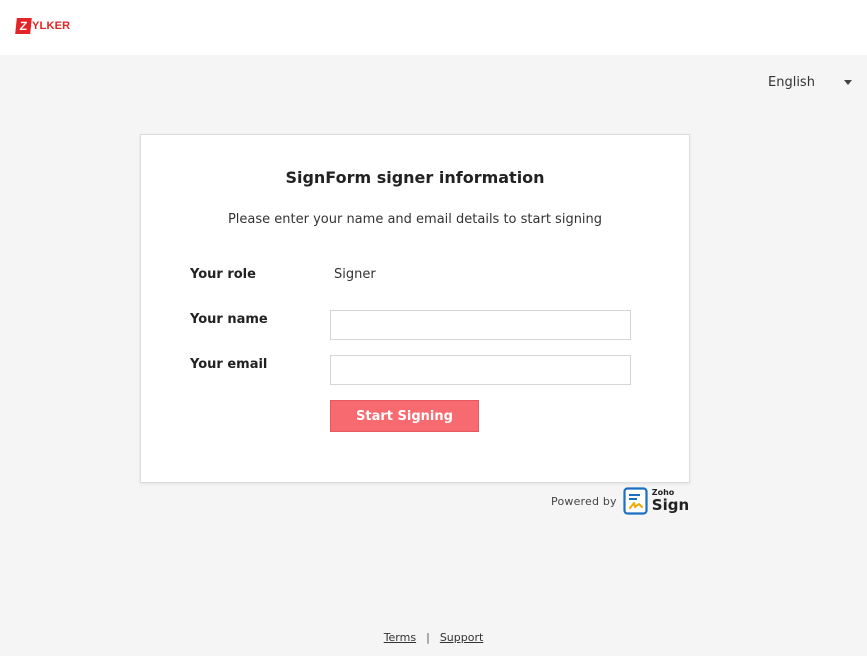  What do you see at coordinates (223, 274) in the screenshot?
I see `role-label: Your role` at bounding box center [223, 274].